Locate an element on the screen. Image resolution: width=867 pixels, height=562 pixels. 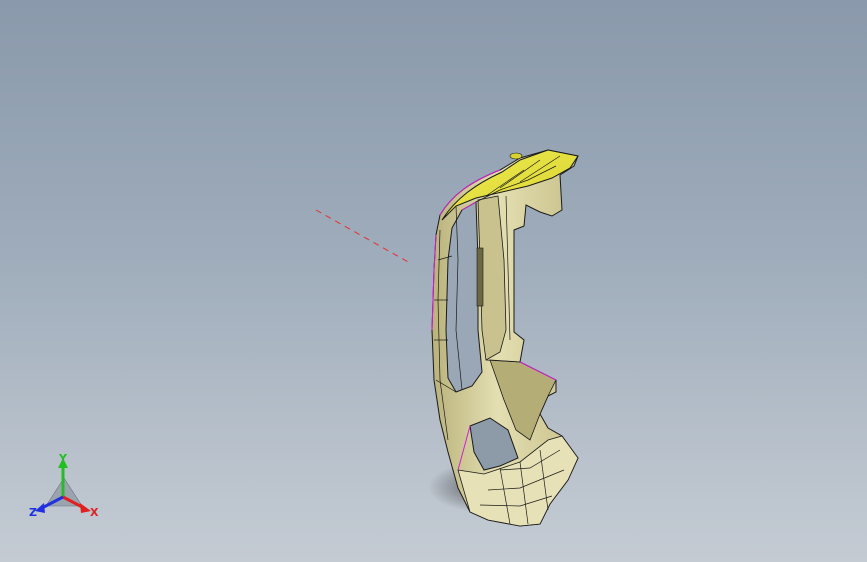
reference-triad: Y X Z is located at coordinates (64, 485).